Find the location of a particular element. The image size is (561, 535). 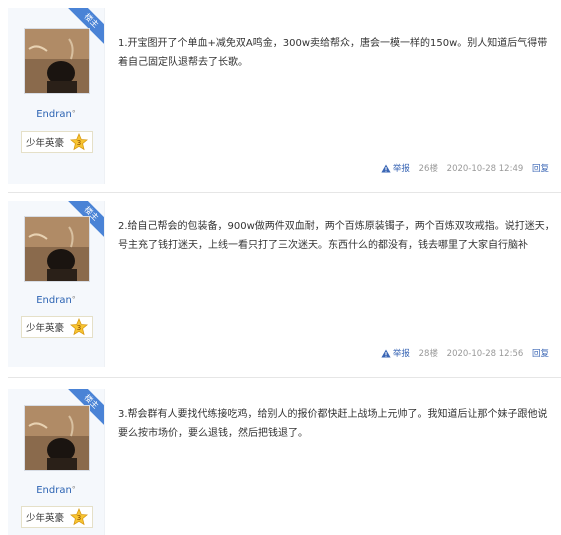

floor-number: 26楼 is located at coordinates (428, 169).